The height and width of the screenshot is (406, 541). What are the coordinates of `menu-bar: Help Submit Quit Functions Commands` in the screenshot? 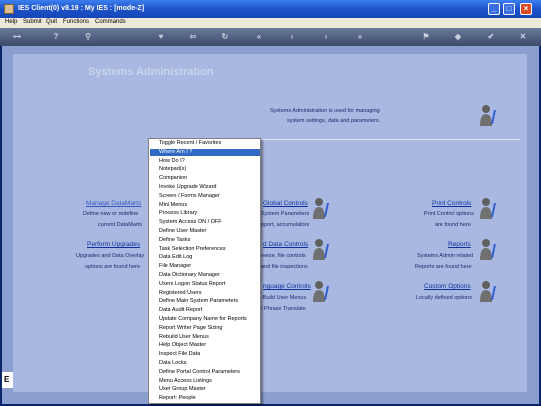 It's located at (270, 23).